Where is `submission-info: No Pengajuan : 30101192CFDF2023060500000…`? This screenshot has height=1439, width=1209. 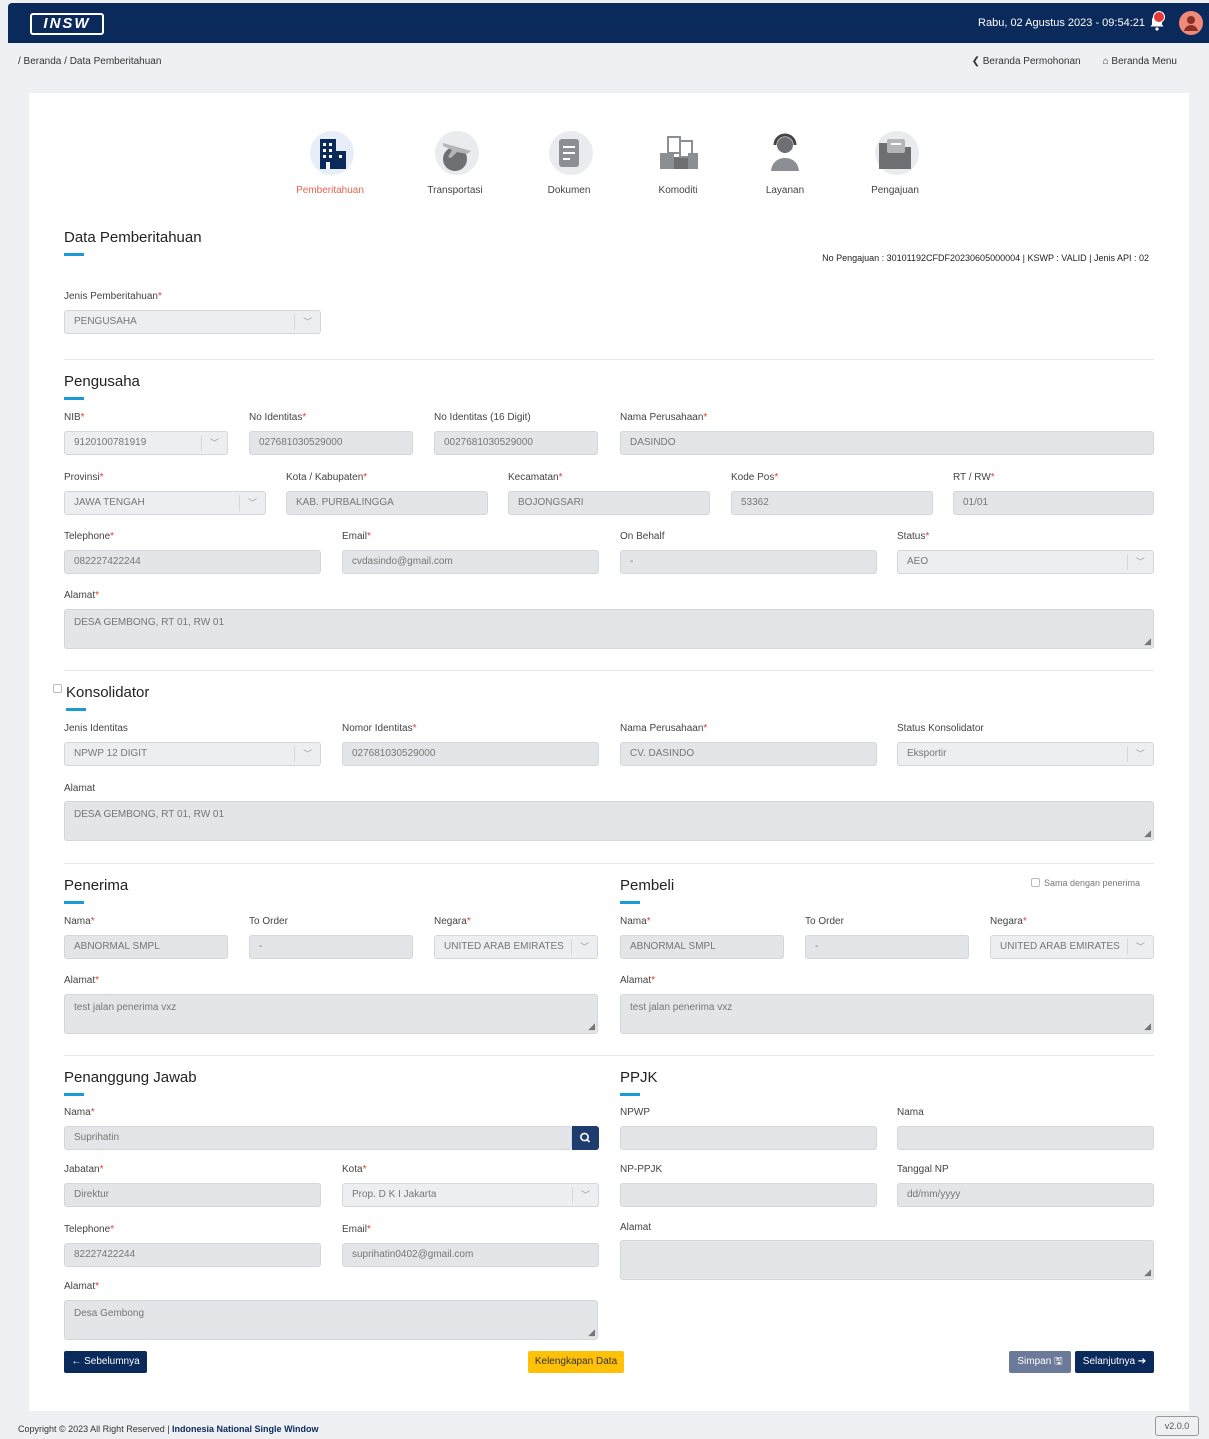
submission-info: No Pengajuan : 30101192CFDF2023060500000… is located at coordinates (985, 258).